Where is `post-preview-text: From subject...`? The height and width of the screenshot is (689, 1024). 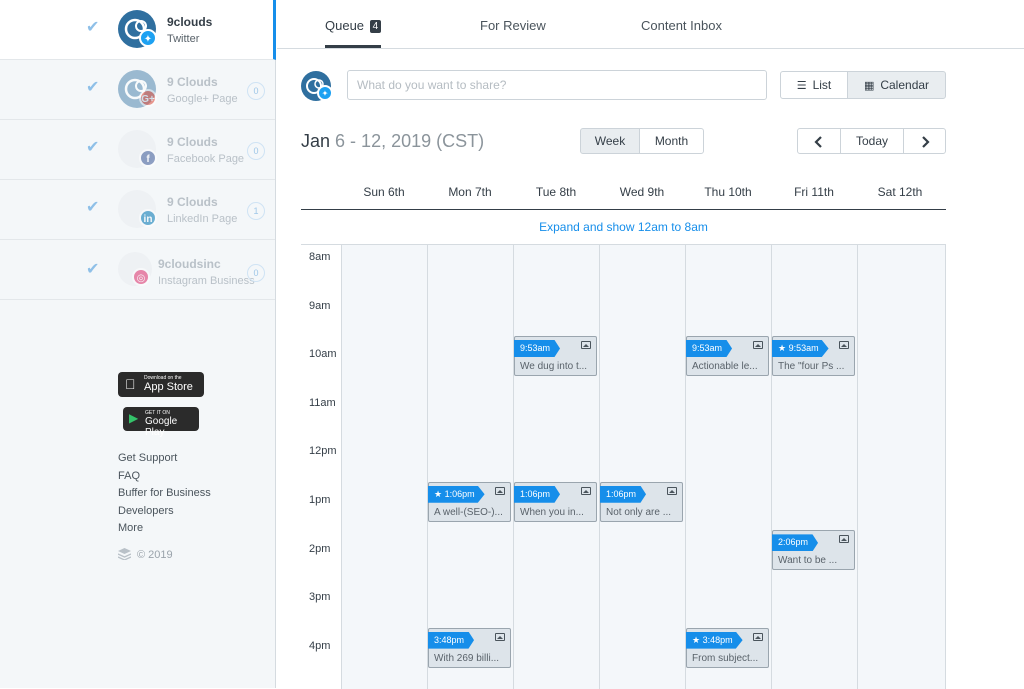
post-preview-text: From subject... is located at coordinates (725, 658).